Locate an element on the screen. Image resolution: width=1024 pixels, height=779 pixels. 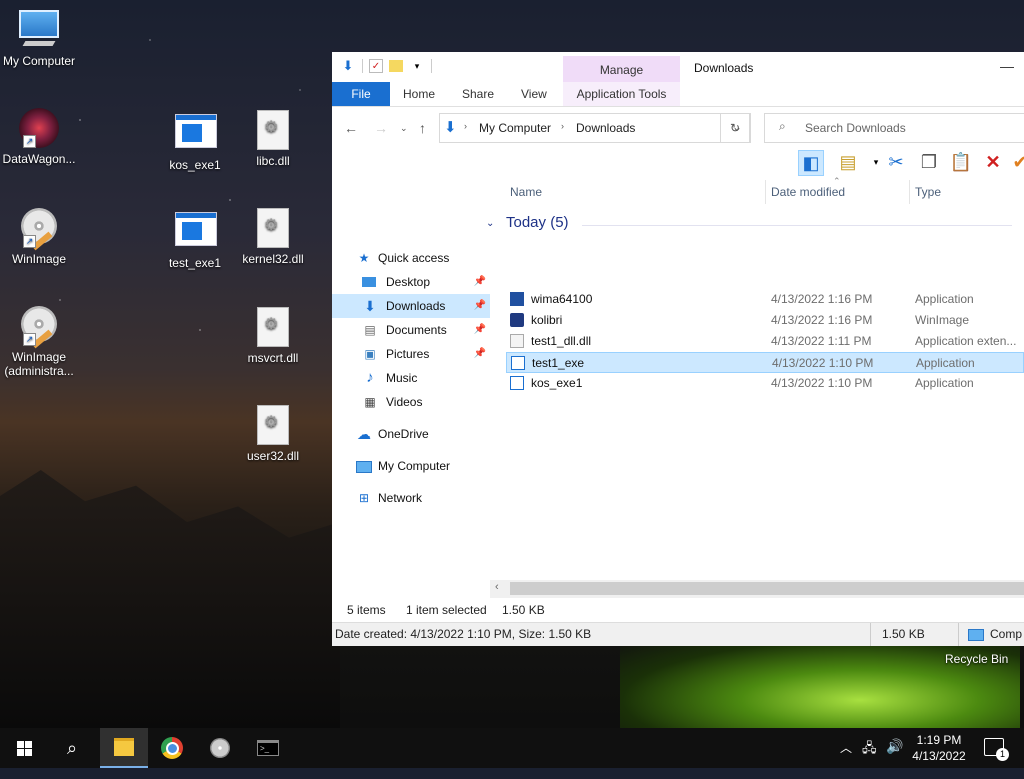
tab-view: View is located at coordinates (534, 94).